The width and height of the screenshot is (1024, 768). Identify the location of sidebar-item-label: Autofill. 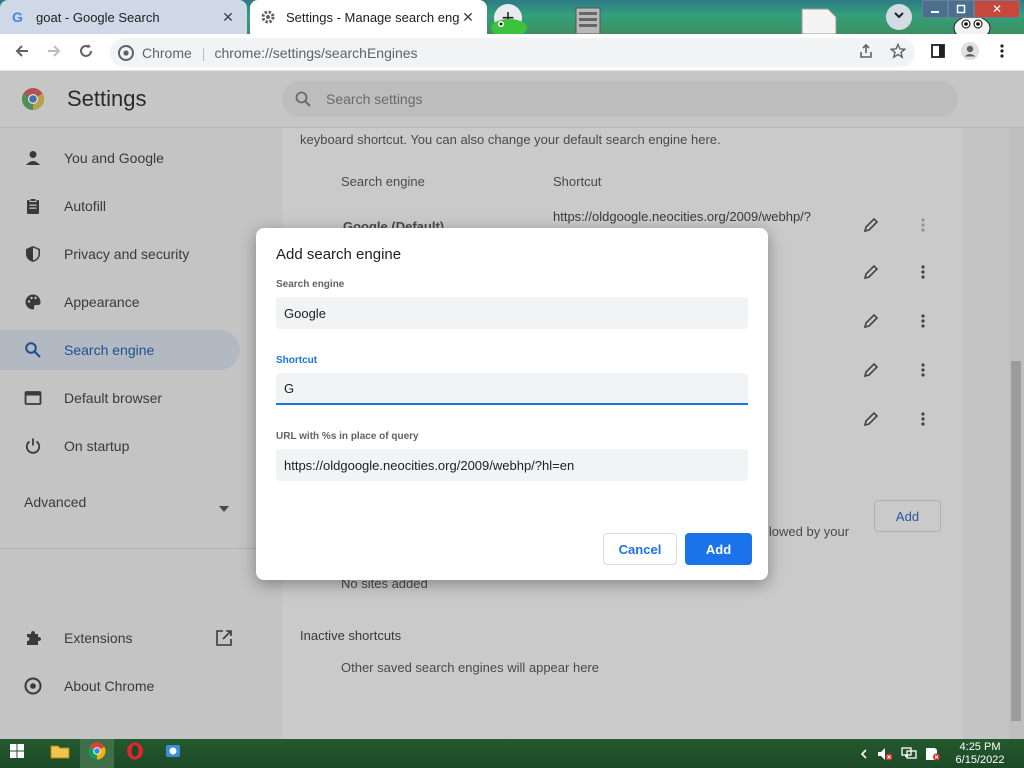
(85, 206).